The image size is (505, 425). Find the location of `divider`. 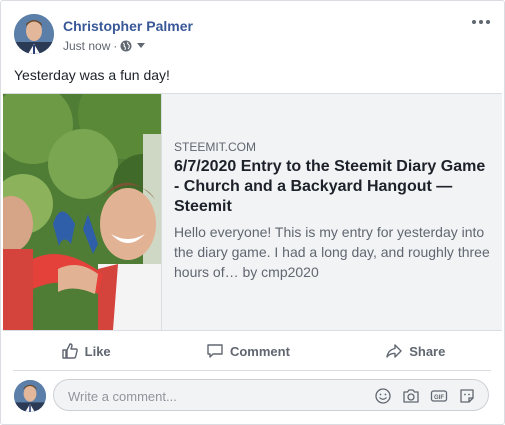

divider is located at coordinates (252, 370).